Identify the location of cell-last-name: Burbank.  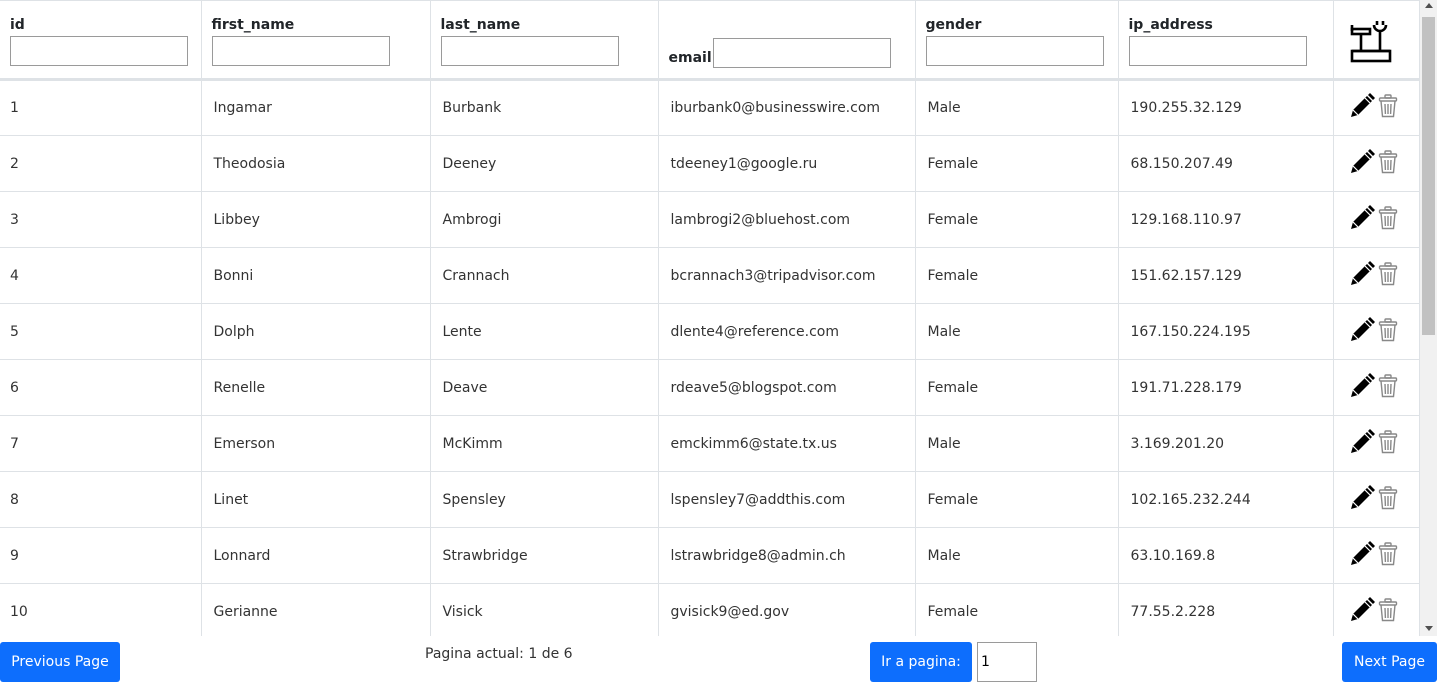
(544, 107).